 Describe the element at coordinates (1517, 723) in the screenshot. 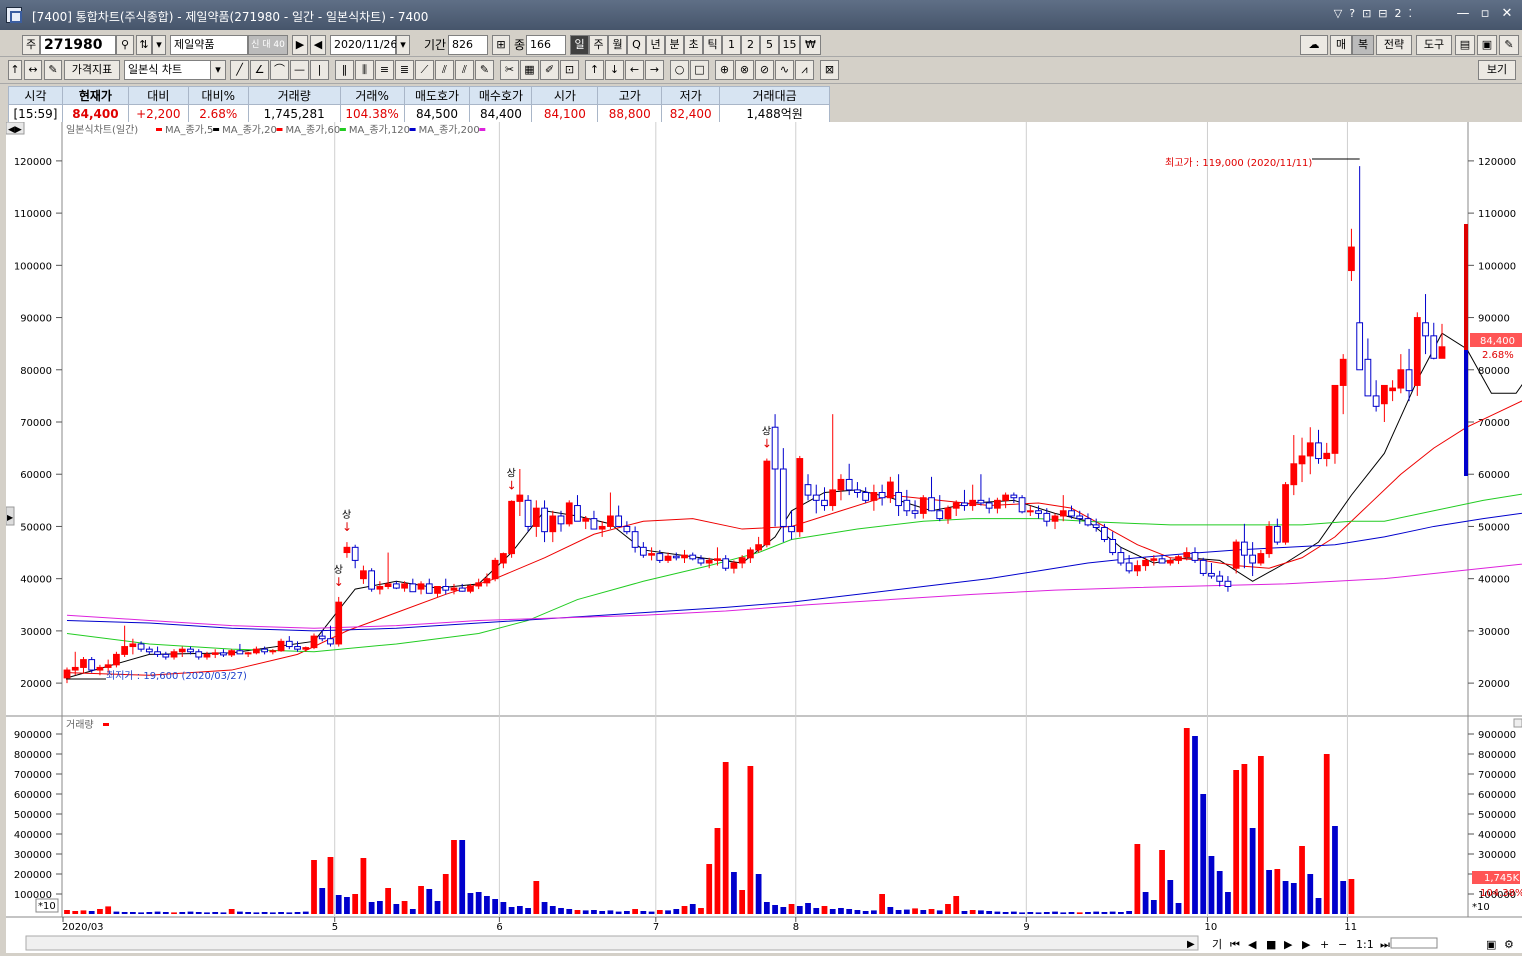

I see `volume-resize-icon` at that location.